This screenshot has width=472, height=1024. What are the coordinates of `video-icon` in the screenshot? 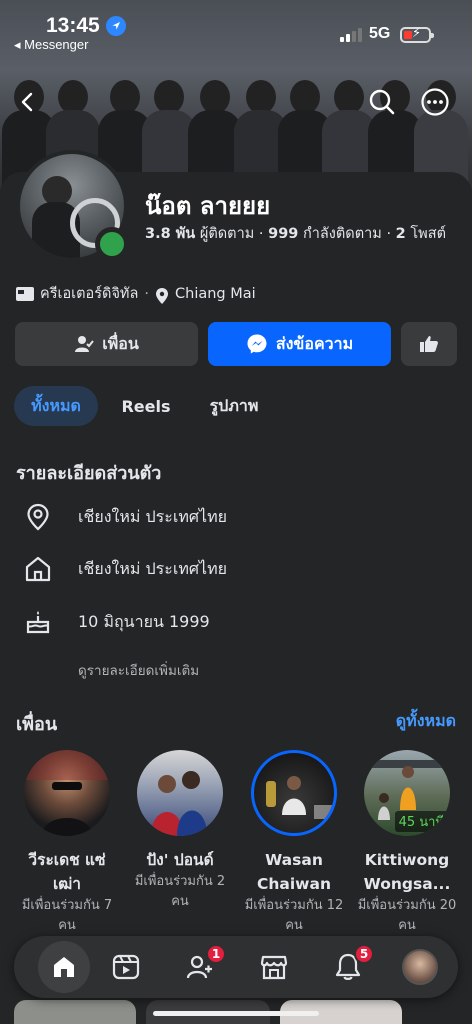 It's located at (126, 967).